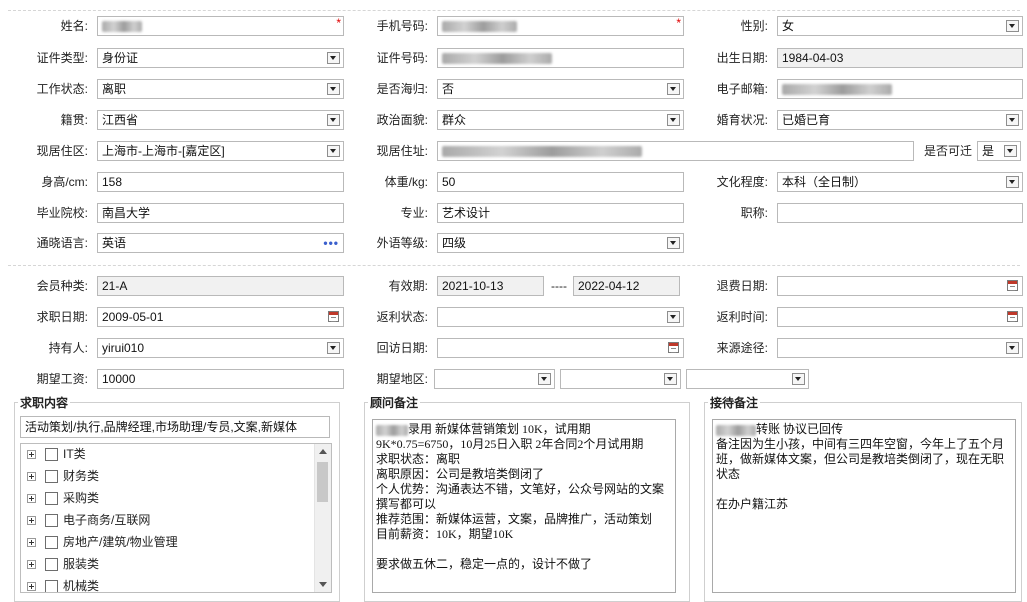 The width and height of the screenshot is (1027, 602). What do you see at coordinates (999, 151) in the screenshot?
I see `relocate-select: 是` at bounding box center [999, 151].